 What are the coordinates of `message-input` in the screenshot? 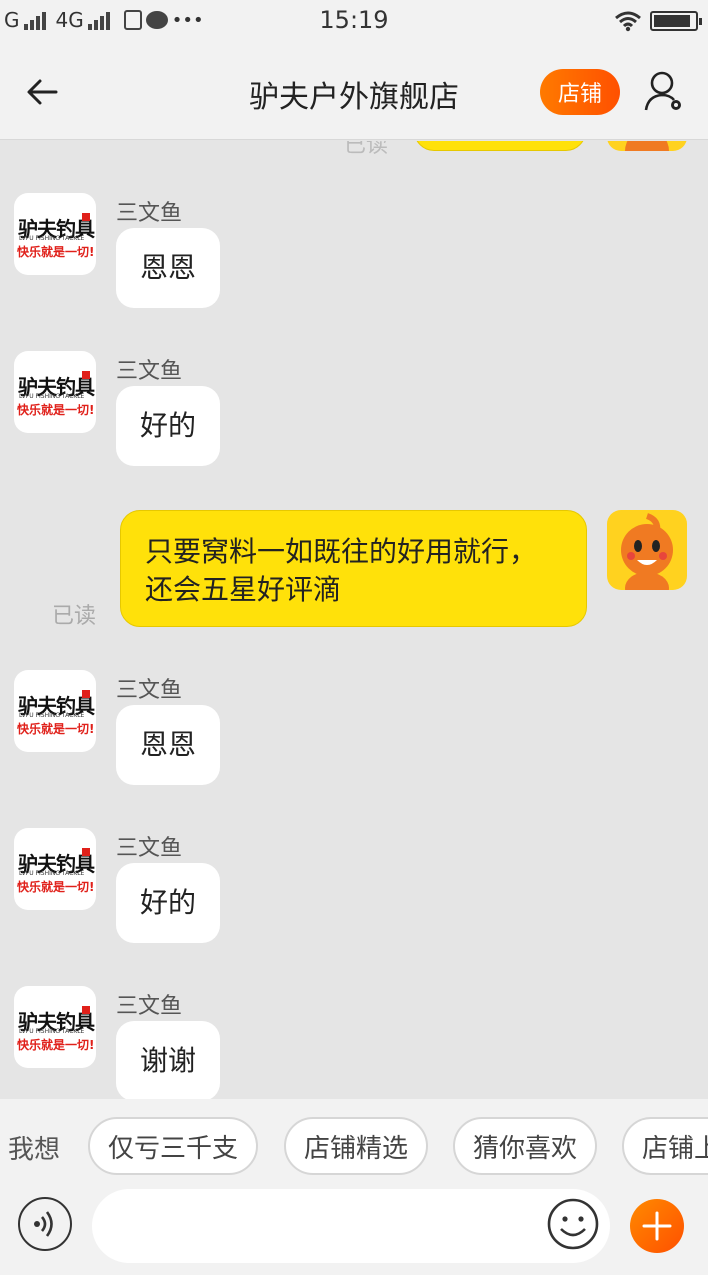 It's located at (351, 1226).